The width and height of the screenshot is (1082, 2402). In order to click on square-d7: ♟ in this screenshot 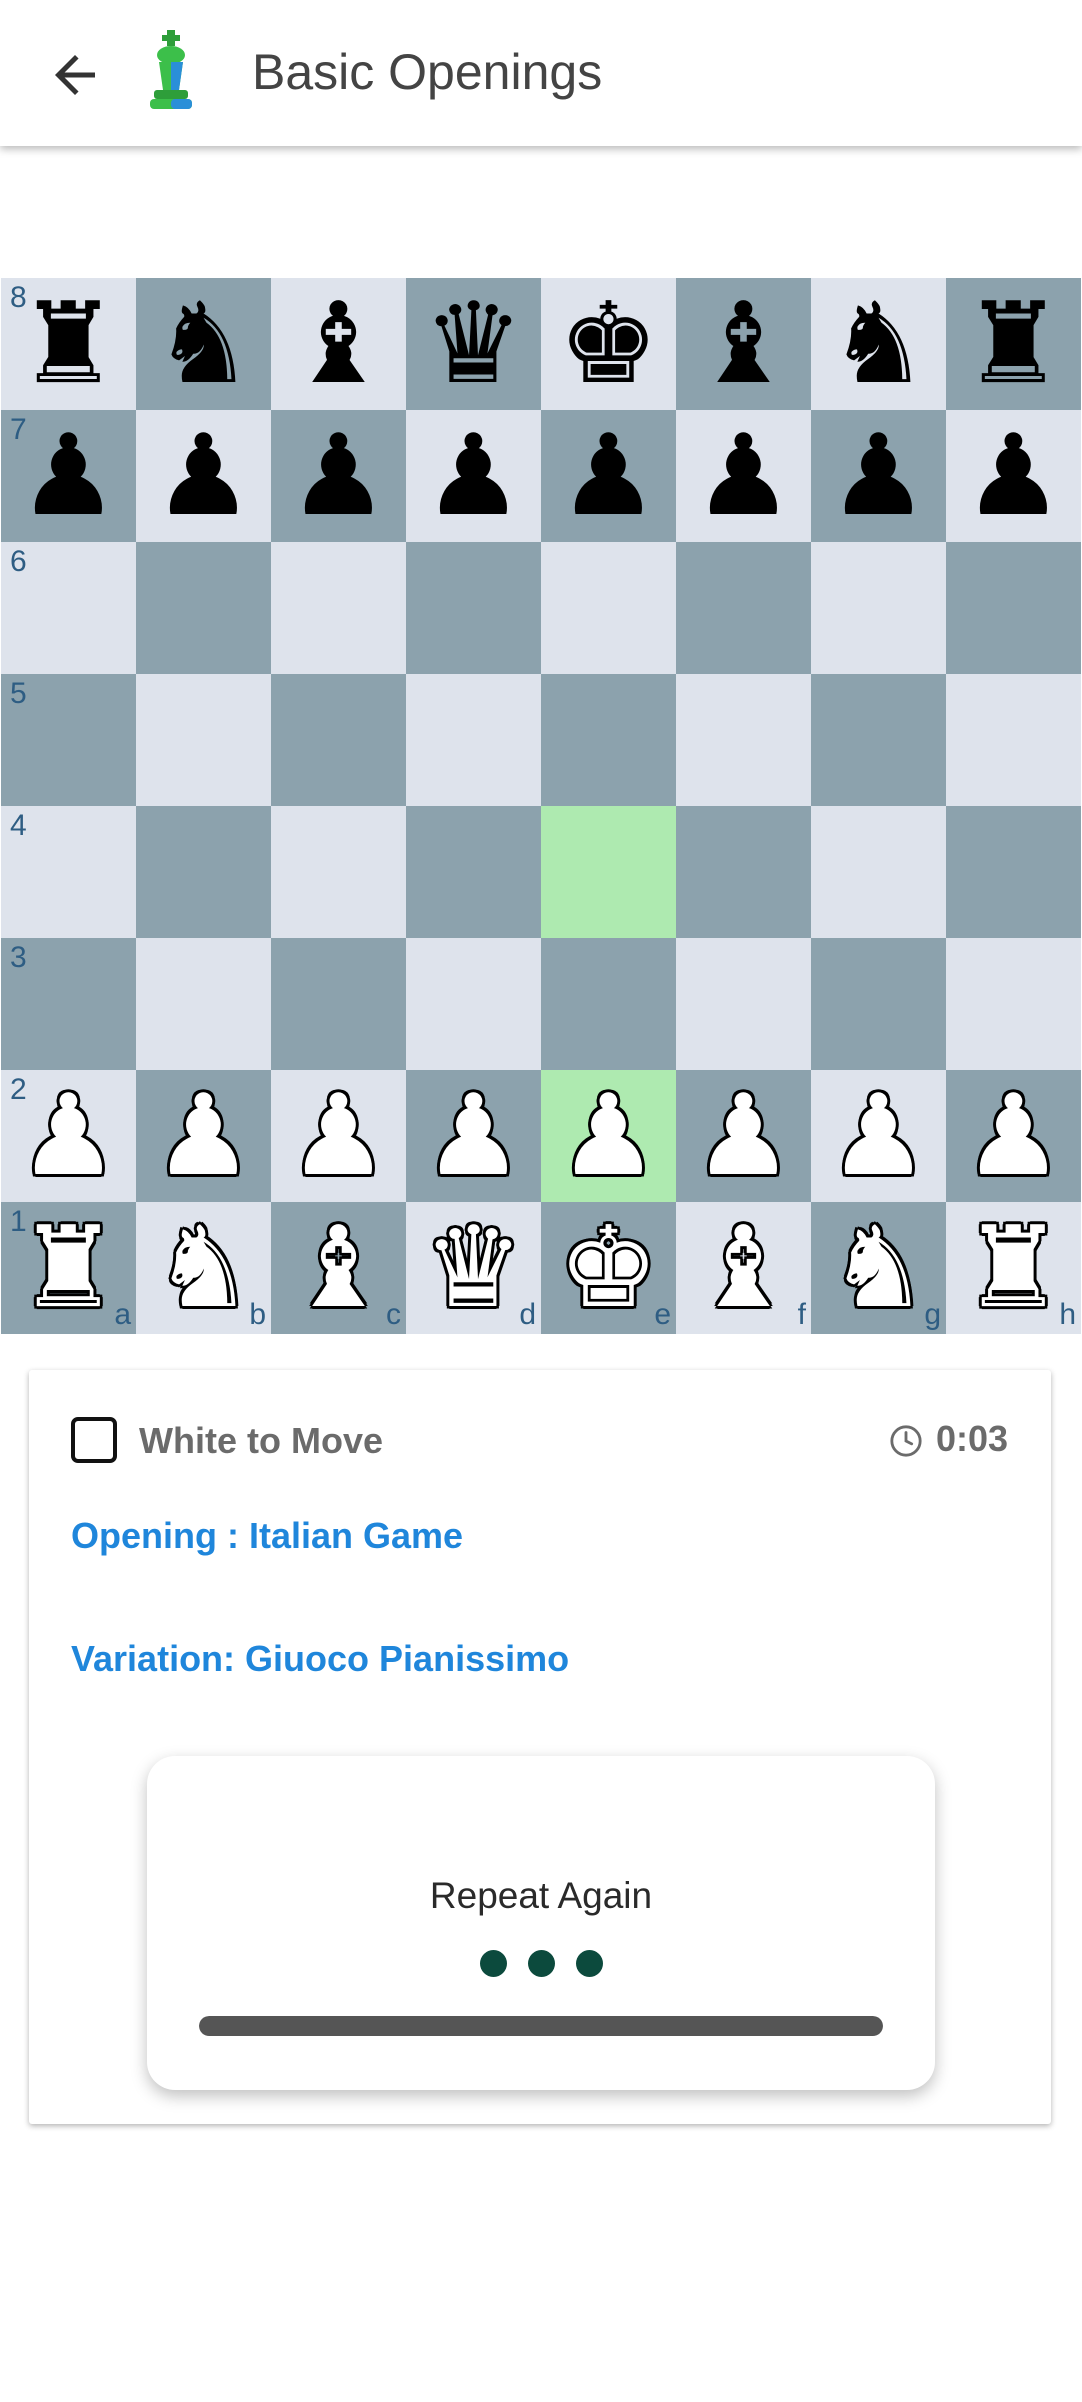, I will do `click(473, 476)`.